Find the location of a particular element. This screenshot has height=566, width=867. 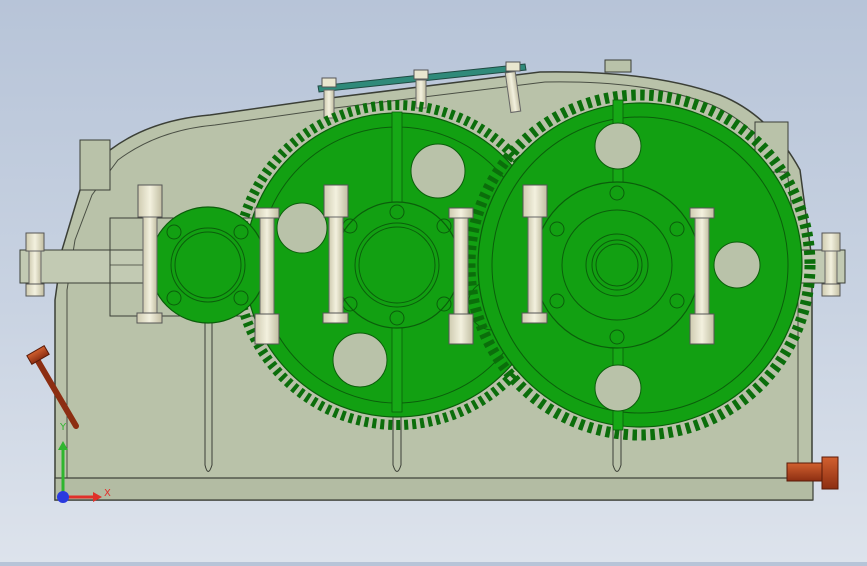

flange-bolt-right is located at coordinates (831, 264).